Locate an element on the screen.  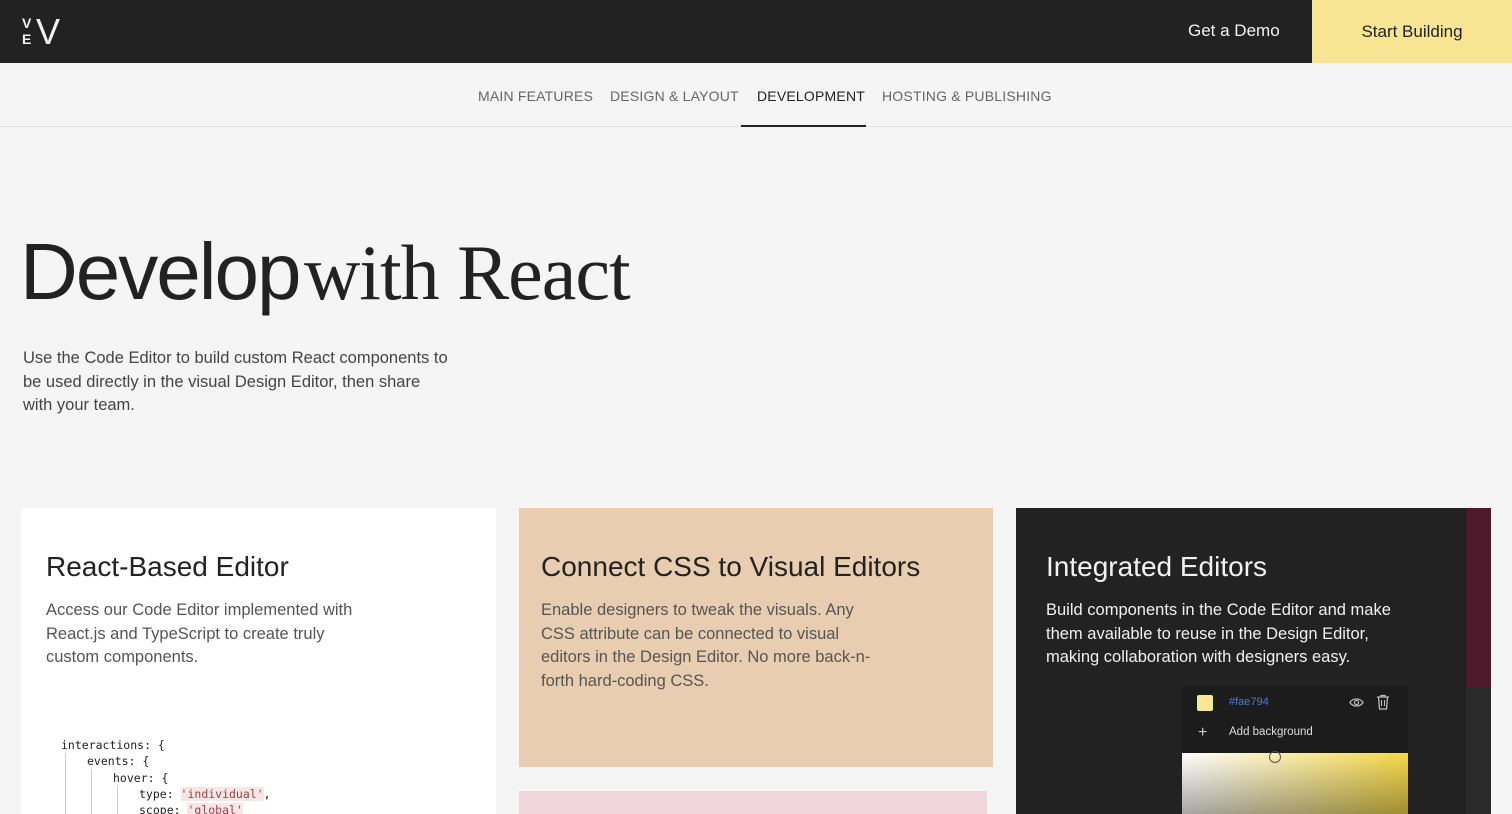
code-line: hover: { is located at coordinates (141, 777).